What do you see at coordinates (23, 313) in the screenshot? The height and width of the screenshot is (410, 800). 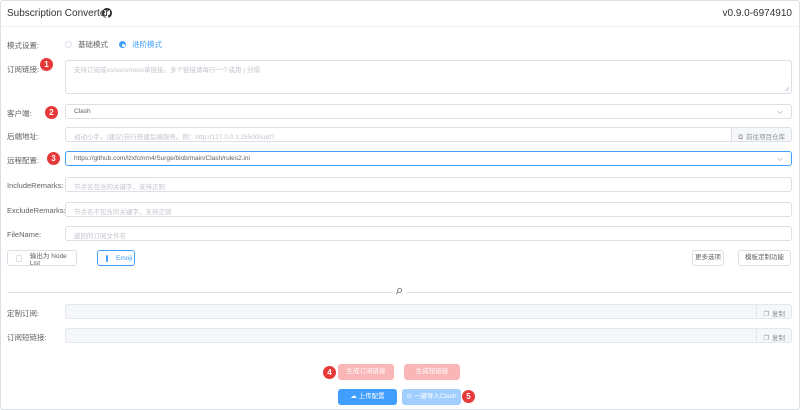 I see `custom-sub-label: 定制订阅:` at bounding box center [23, 313].